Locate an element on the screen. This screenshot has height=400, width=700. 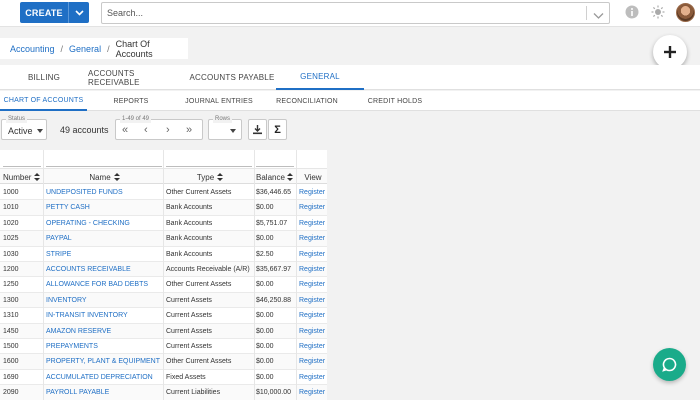
account-name-link: IN-TRANSIT INVENTORY is located at coordinates (104, 315).